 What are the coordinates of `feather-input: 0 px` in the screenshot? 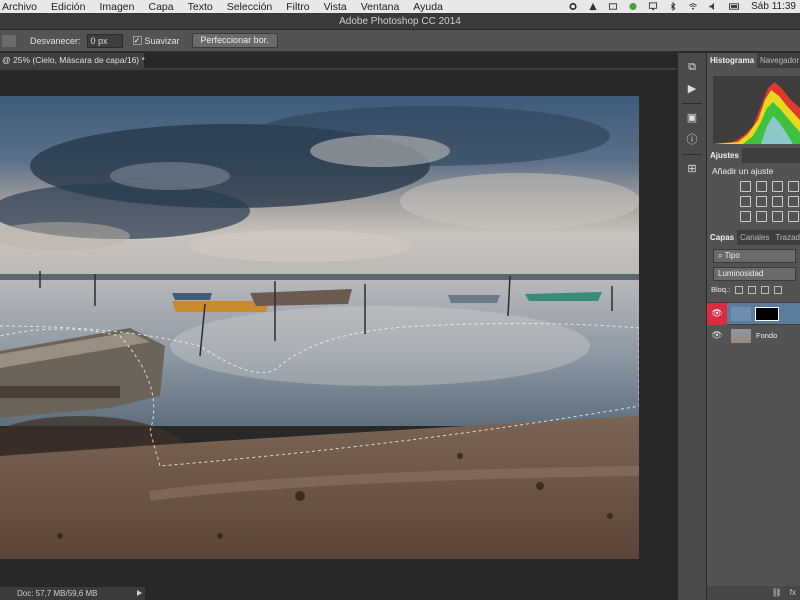 It's located at (104, 40).